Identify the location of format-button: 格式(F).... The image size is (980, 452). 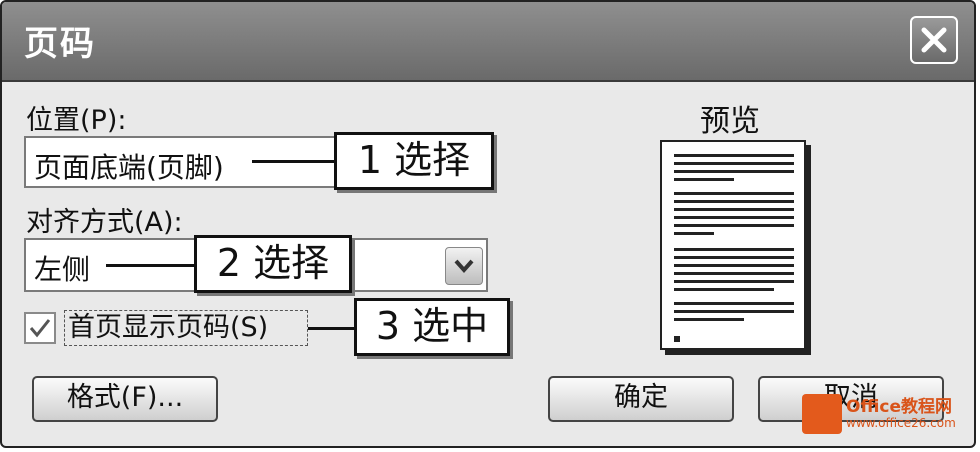
(125, 399).